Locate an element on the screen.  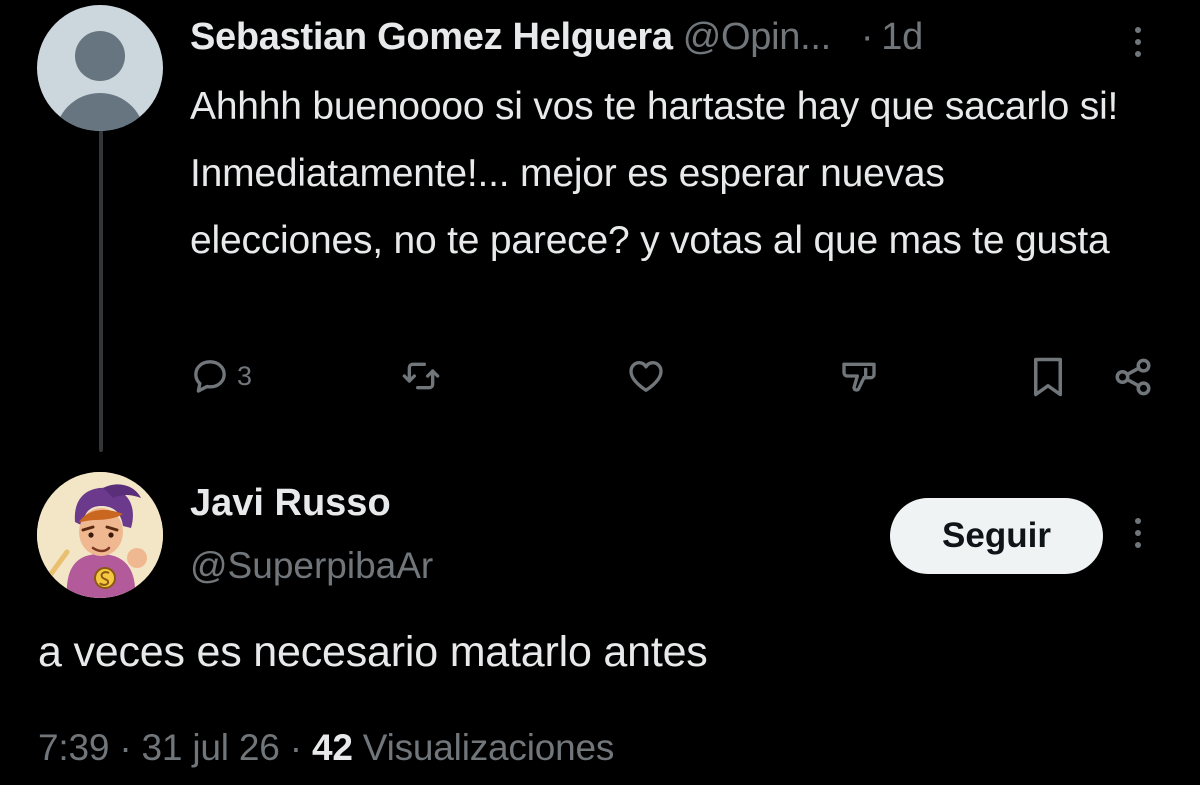
stats-icon is located at coordinates (859, 376).